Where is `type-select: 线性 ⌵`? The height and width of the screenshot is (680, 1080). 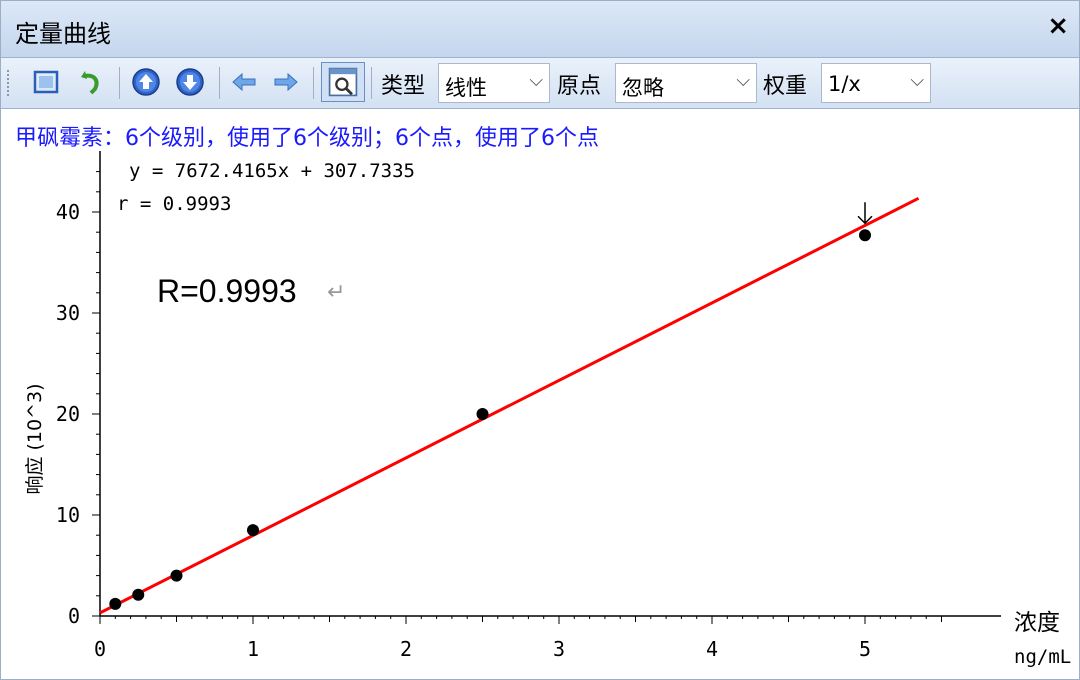 type-select: 线性 ⌵ is located at coordinates (494, 83).